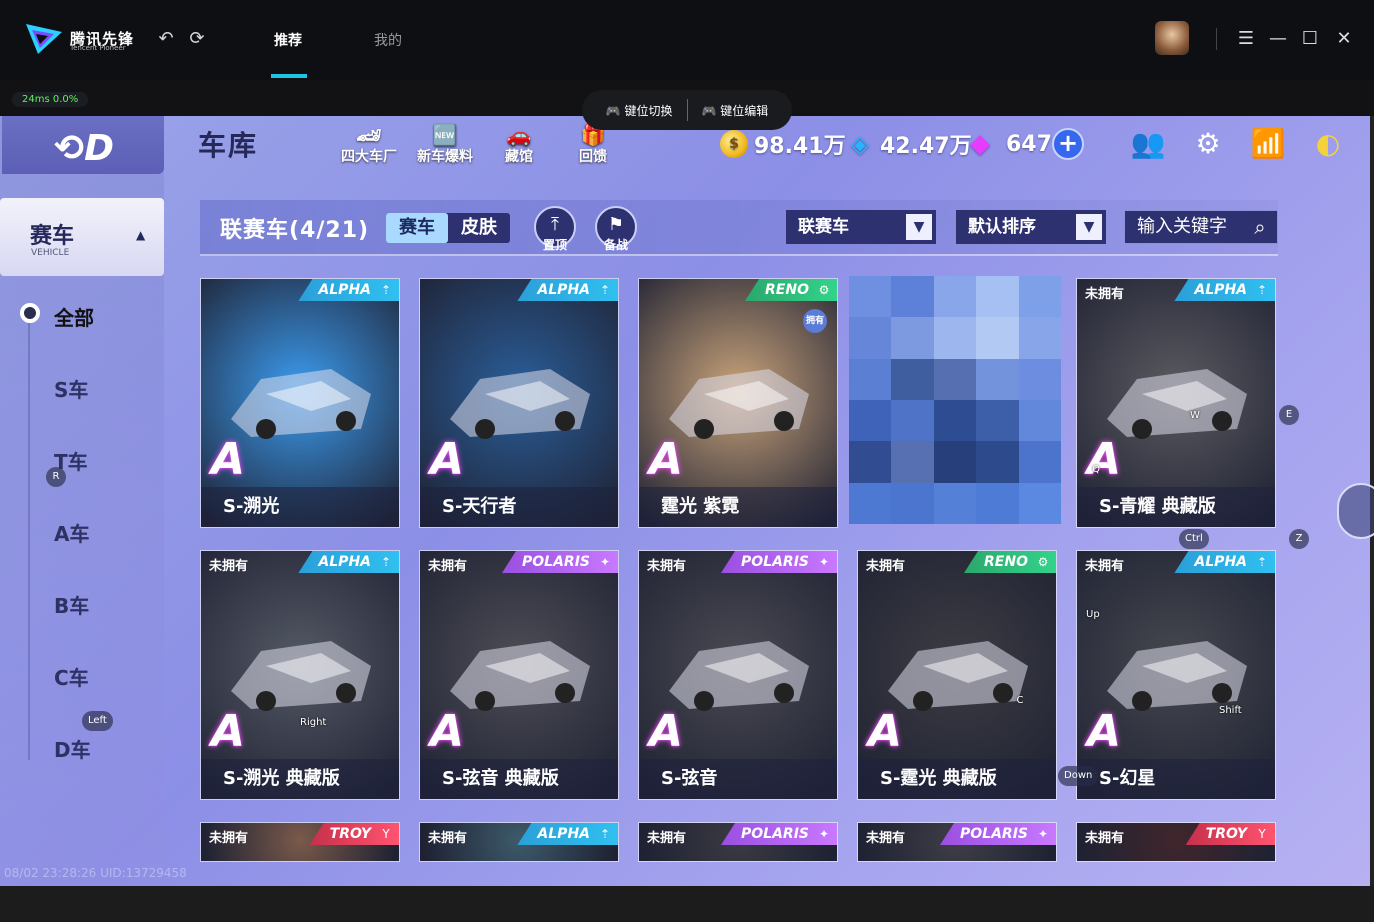  What do you see at coordinates (687, 110) in the screenshot?
I see `keymap-toolbar: 🎮 键位切换 🎮 键位编辑` at bounding box center [687, 110].